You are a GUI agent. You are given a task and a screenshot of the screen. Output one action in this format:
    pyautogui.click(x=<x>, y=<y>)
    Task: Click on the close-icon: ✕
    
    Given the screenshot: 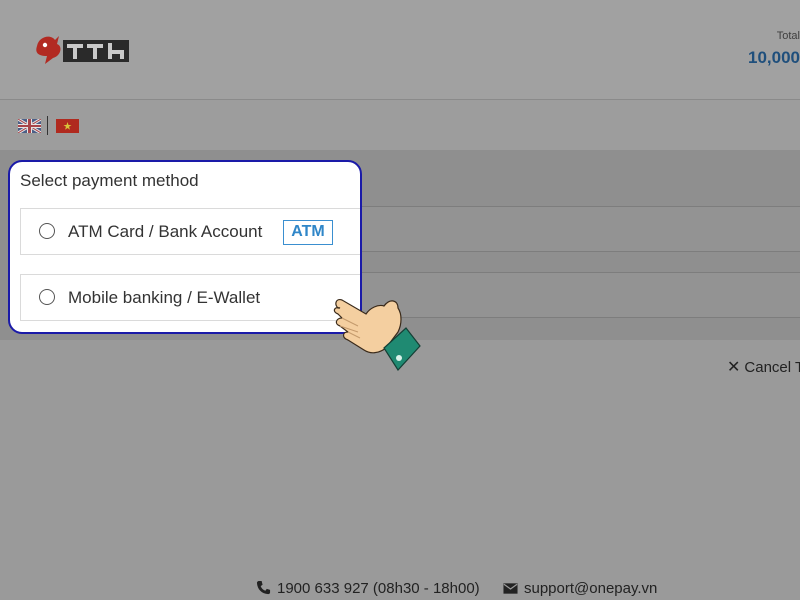 What is the action you would take?
    pyautogui.click(x=734, y=367)
    